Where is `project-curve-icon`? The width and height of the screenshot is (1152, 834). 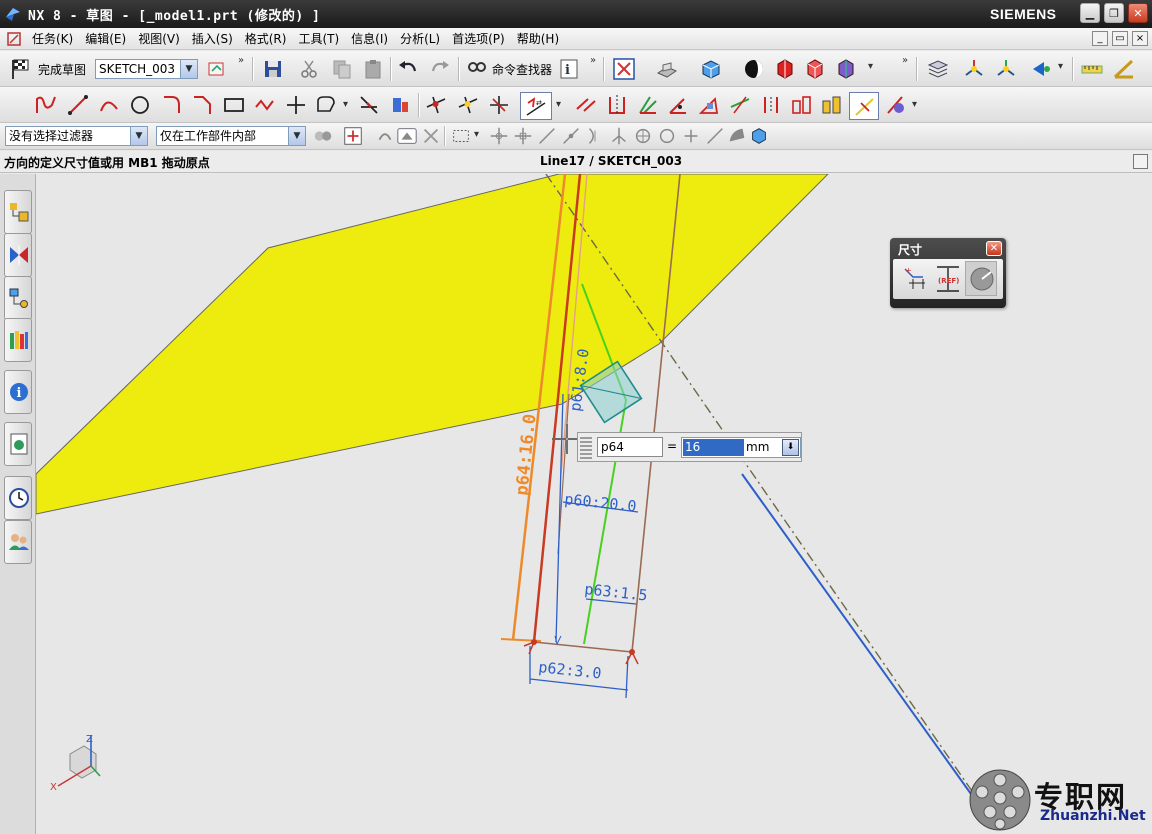
project-curve-icon is located at coordinates (648, 105).